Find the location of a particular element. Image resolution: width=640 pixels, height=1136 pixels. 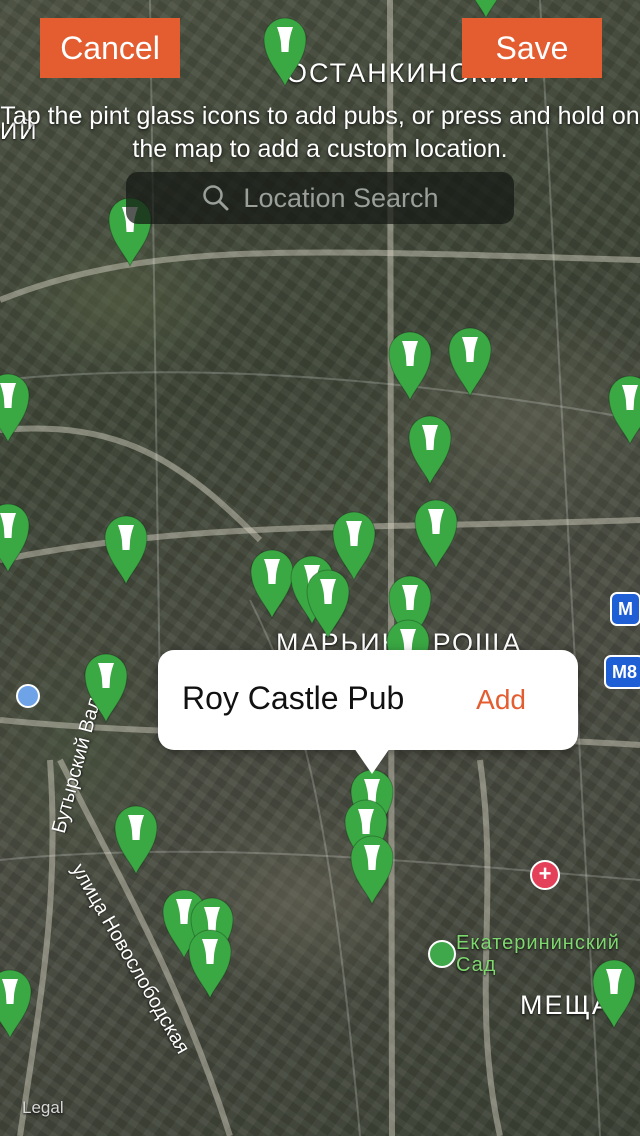

search-placeholder: Location Search is located at coordinates (341, 197).